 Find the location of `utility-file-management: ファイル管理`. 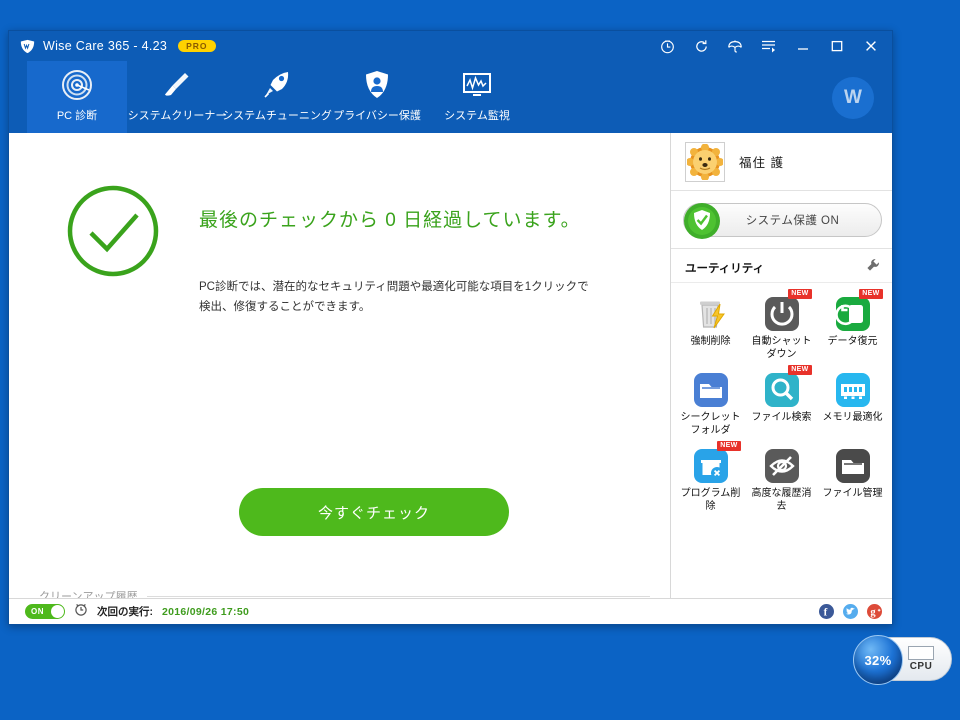

utility-file-management: ファイル管理 is located at coordinates (852, 481).